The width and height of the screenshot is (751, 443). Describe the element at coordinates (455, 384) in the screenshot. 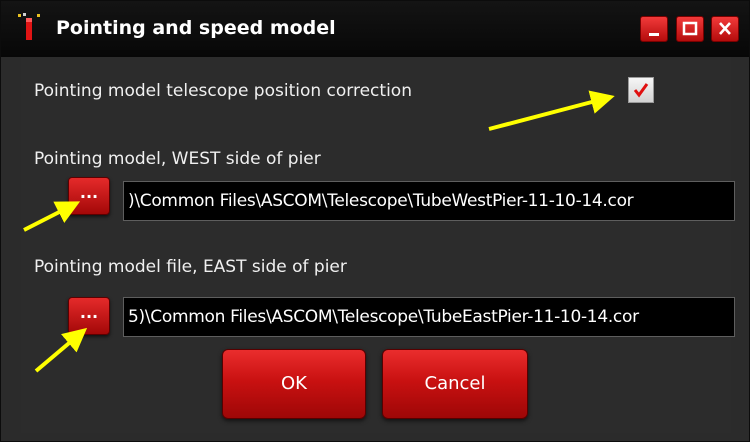

I see `cancel-button: Cancel` at that location.